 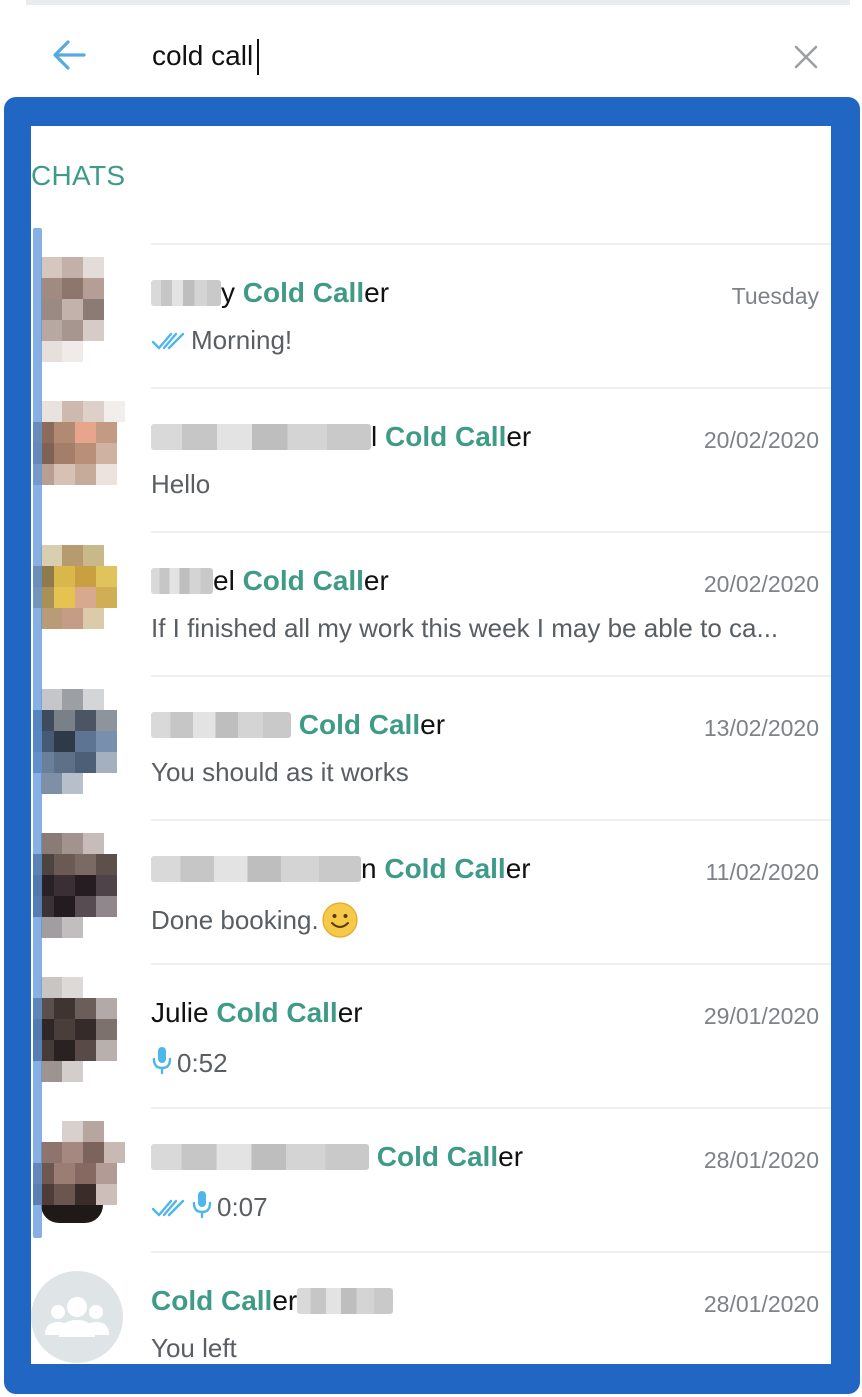 I want to click on chat-preview: You should as it works, so click(x=486, y=772).